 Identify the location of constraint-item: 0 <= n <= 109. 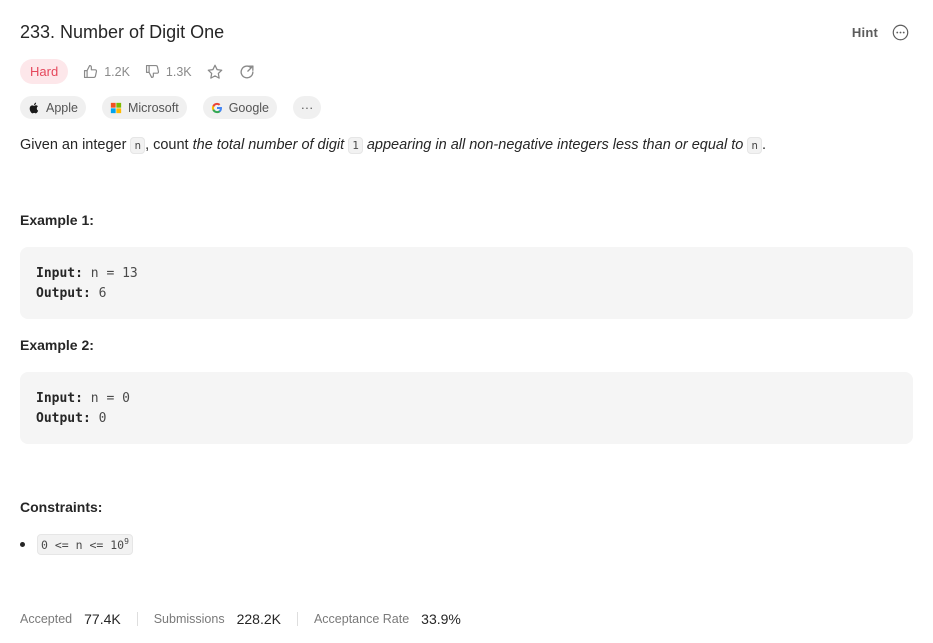
(76, 544).